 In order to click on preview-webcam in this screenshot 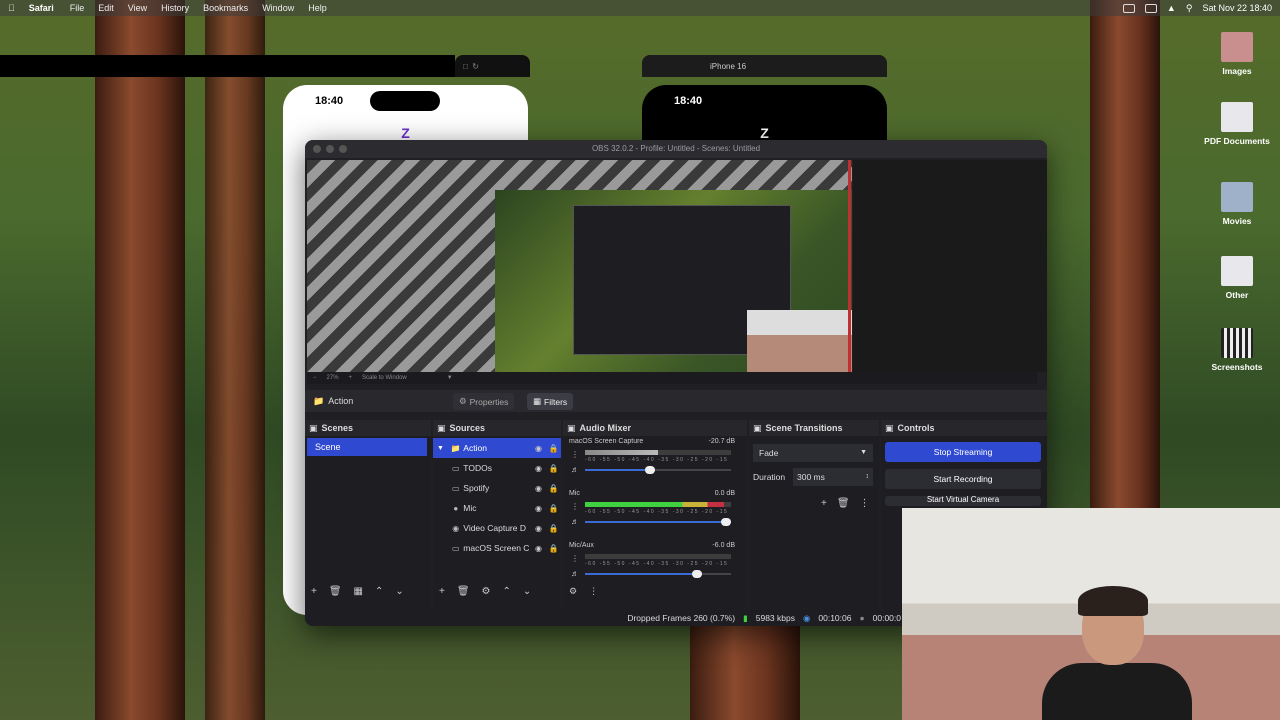, I will do `click(799, 341)`.